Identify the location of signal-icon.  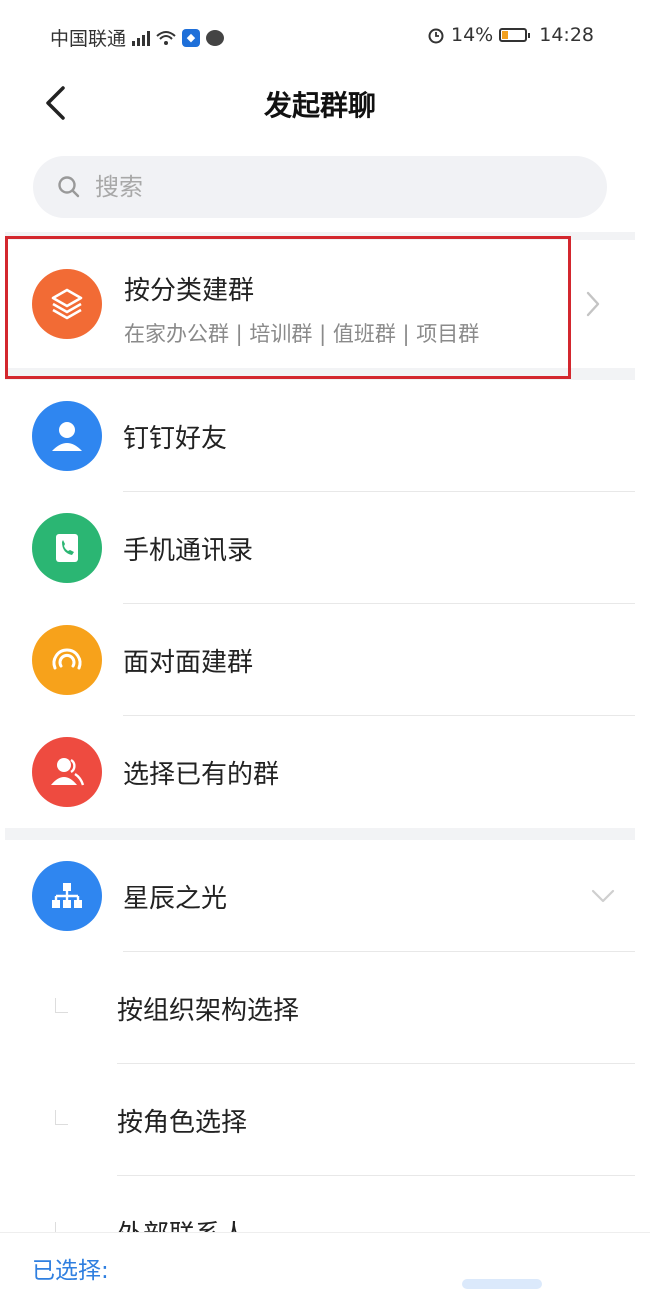
(141, 38).